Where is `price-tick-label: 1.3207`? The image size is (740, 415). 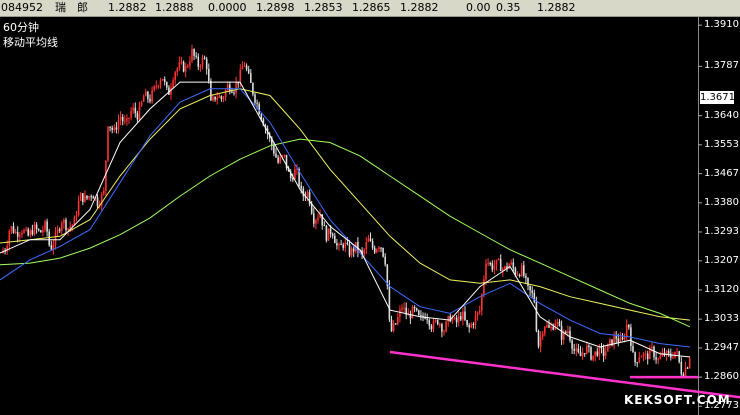 price-tick-label: 1.3207 is located at coordinates (721, 260).